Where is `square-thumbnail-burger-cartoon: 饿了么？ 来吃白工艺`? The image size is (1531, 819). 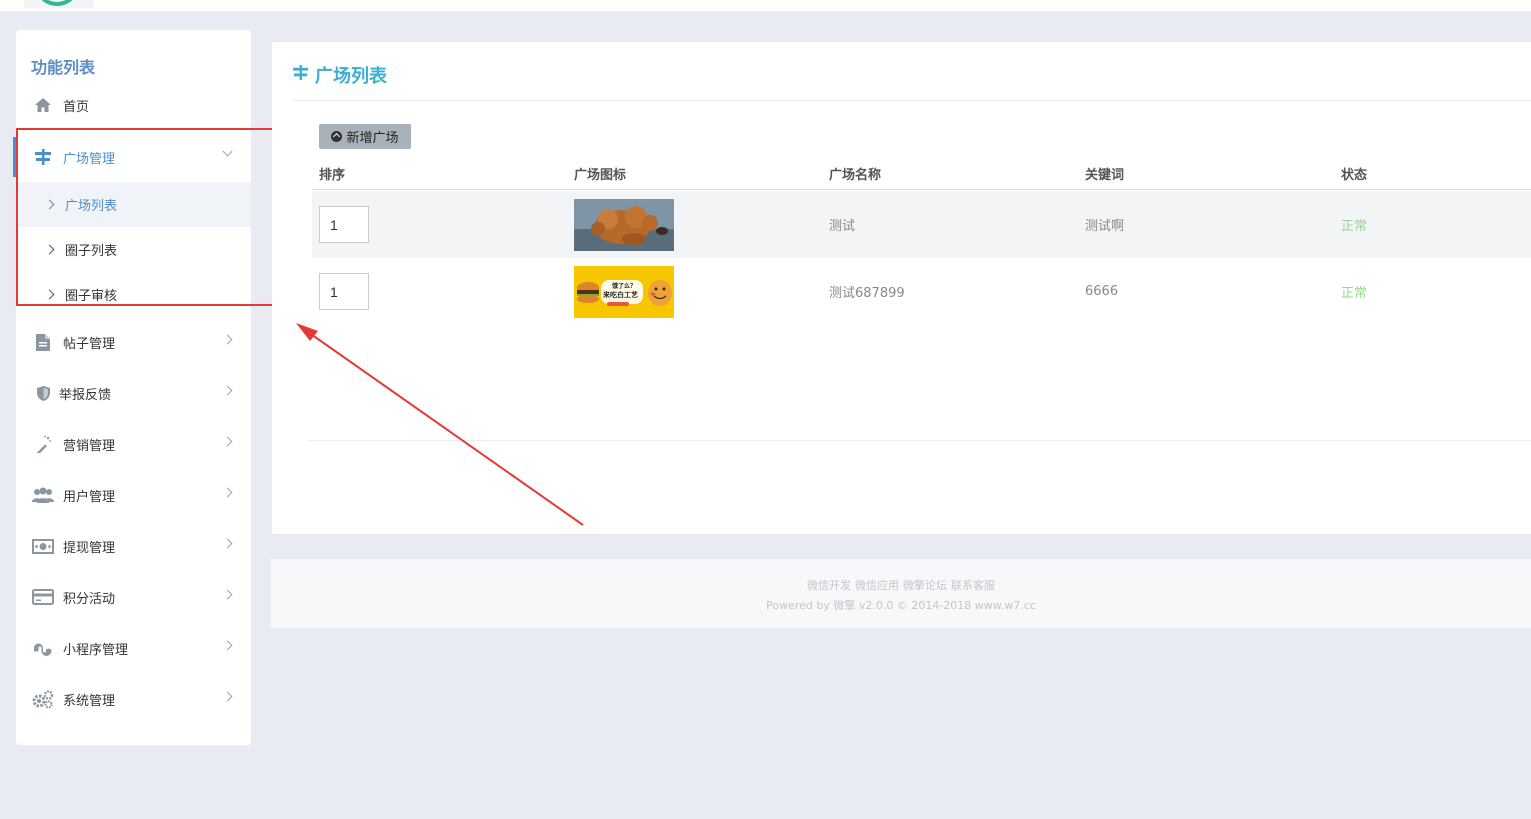 square-thumbnail-burger-cartoon: 饿了么？ 来吃白工艺 is located at coordinates (624, 291).